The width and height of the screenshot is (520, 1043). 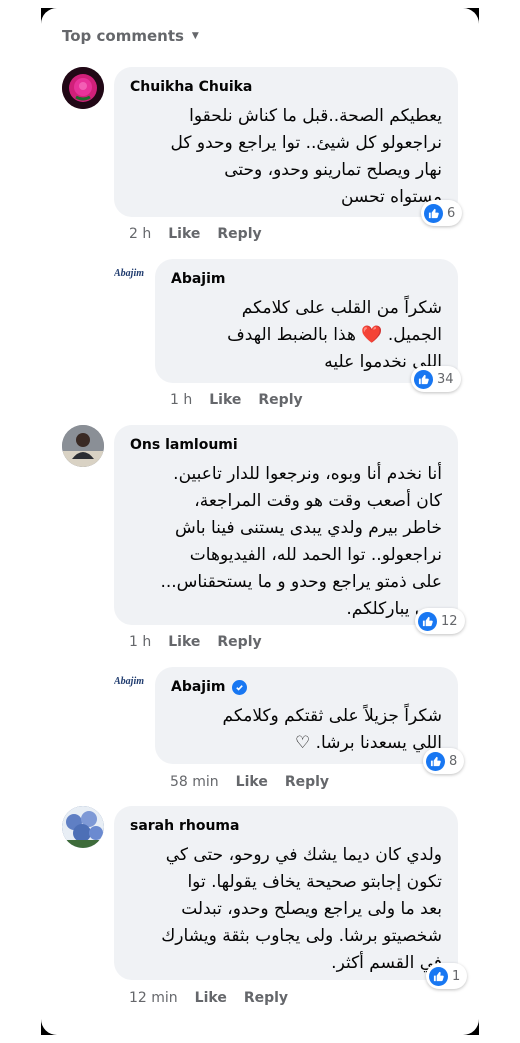 I want to click on reaction-count: 8, so click(x=444, y=761).